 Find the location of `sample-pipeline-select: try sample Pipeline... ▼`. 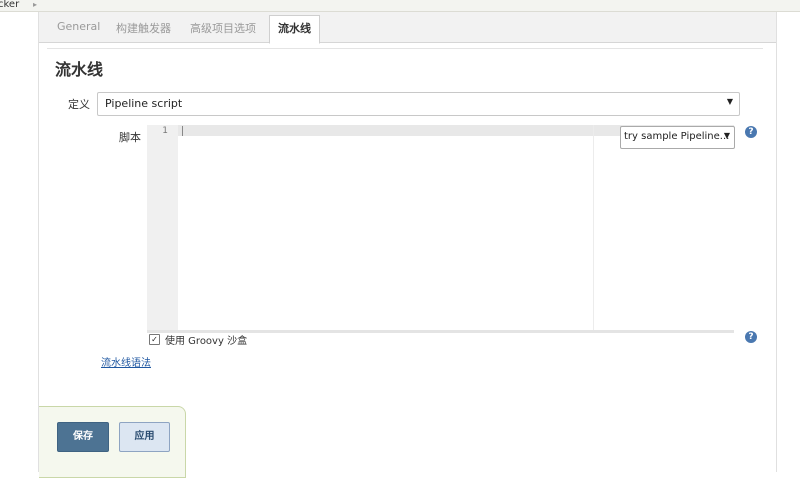

sample-pipeline-select: try sample Pipeline... ▼ is located at coordinates (677, 137).